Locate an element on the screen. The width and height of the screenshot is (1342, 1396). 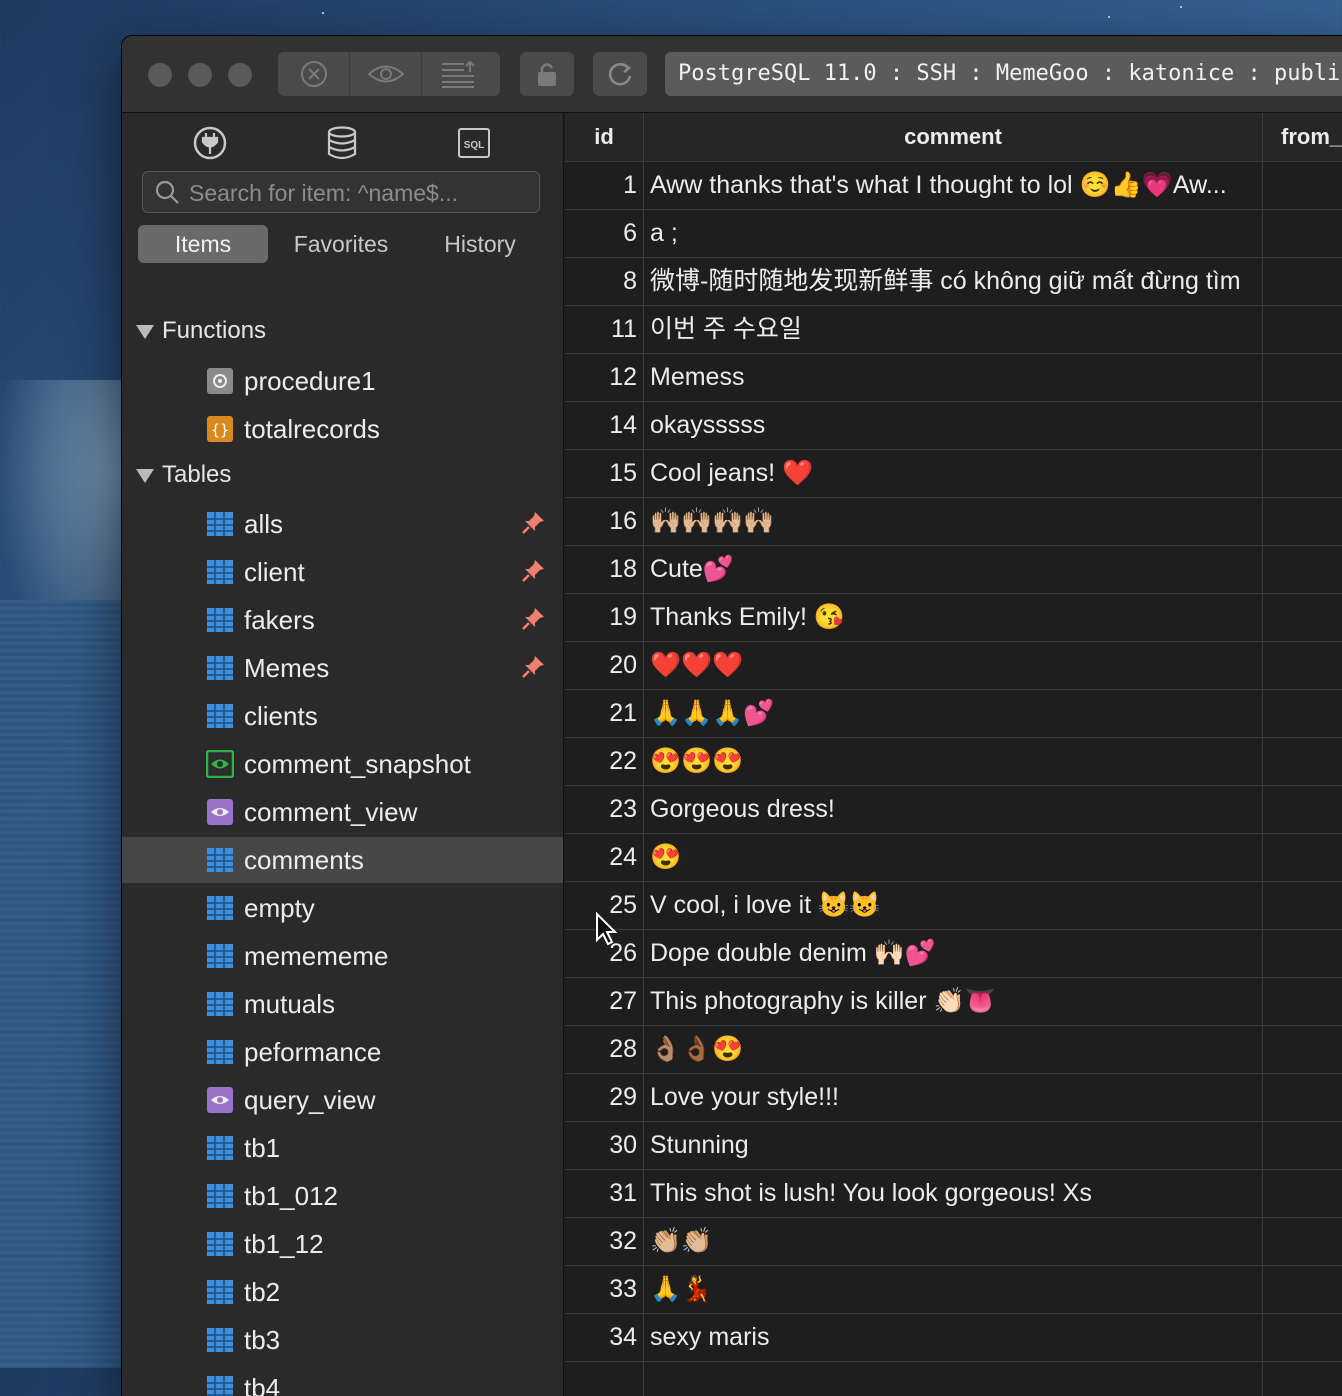
cell-comment: This shot is lush! You look gorgeous! Xs is located at coordinates (952, 1193).